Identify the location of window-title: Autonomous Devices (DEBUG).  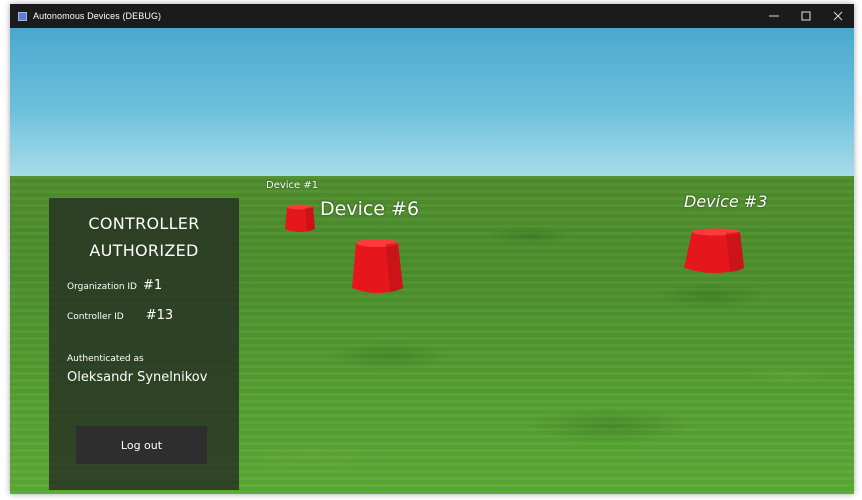
(97, 16).